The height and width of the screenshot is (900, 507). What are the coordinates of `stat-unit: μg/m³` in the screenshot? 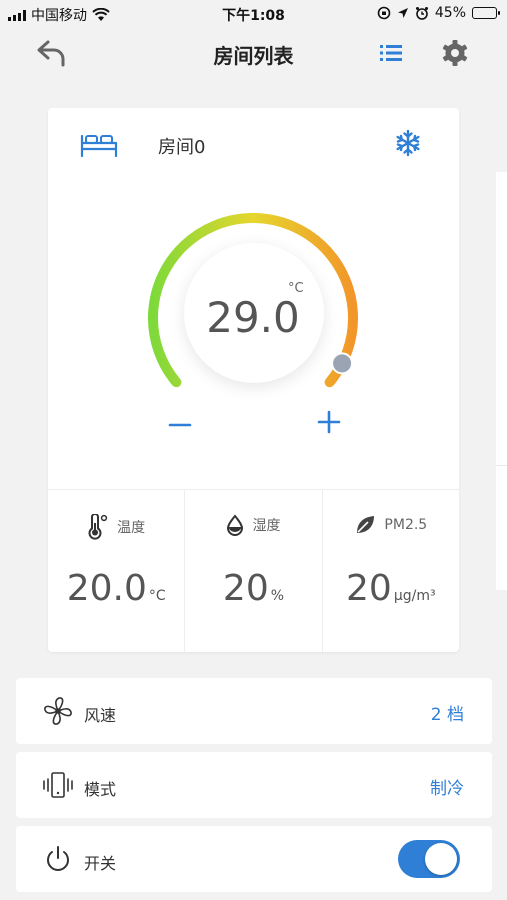 It's located at (414, 596).